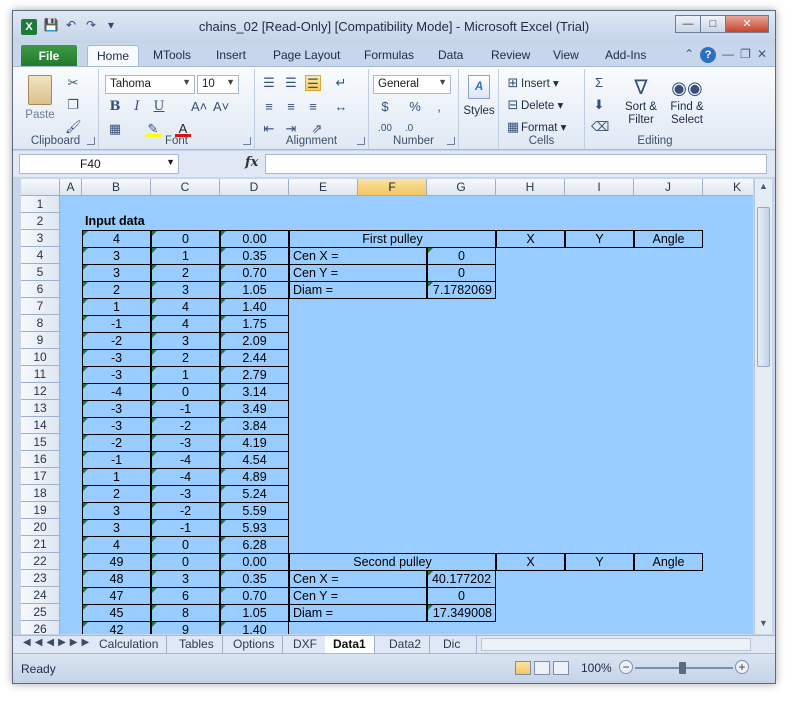 This screenshot has width=796, height=702. Describe the element at coordinates (510, 55) in the screenshot. I see `tab-review: Review` at that location.